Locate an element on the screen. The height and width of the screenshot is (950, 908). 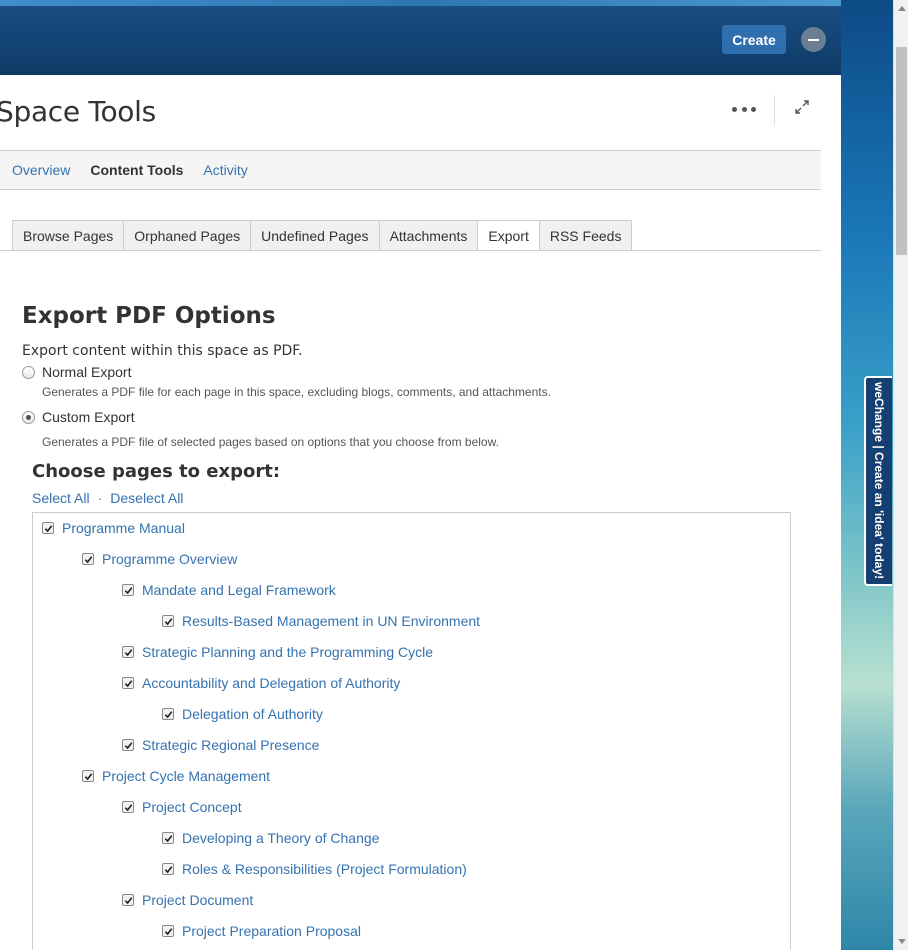
tree-item: Project Document is located at coordinates (187, 900).